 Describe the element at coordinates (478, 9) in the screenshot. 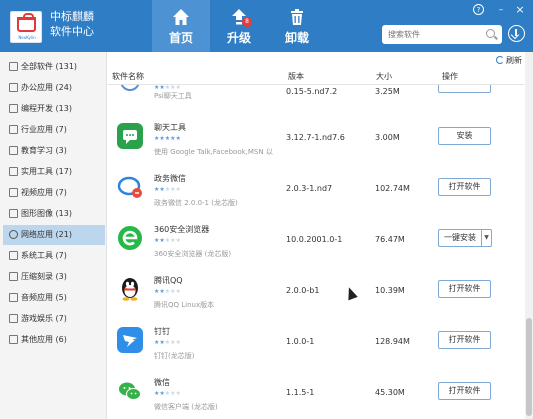

I see `help-button: ?` at that location.